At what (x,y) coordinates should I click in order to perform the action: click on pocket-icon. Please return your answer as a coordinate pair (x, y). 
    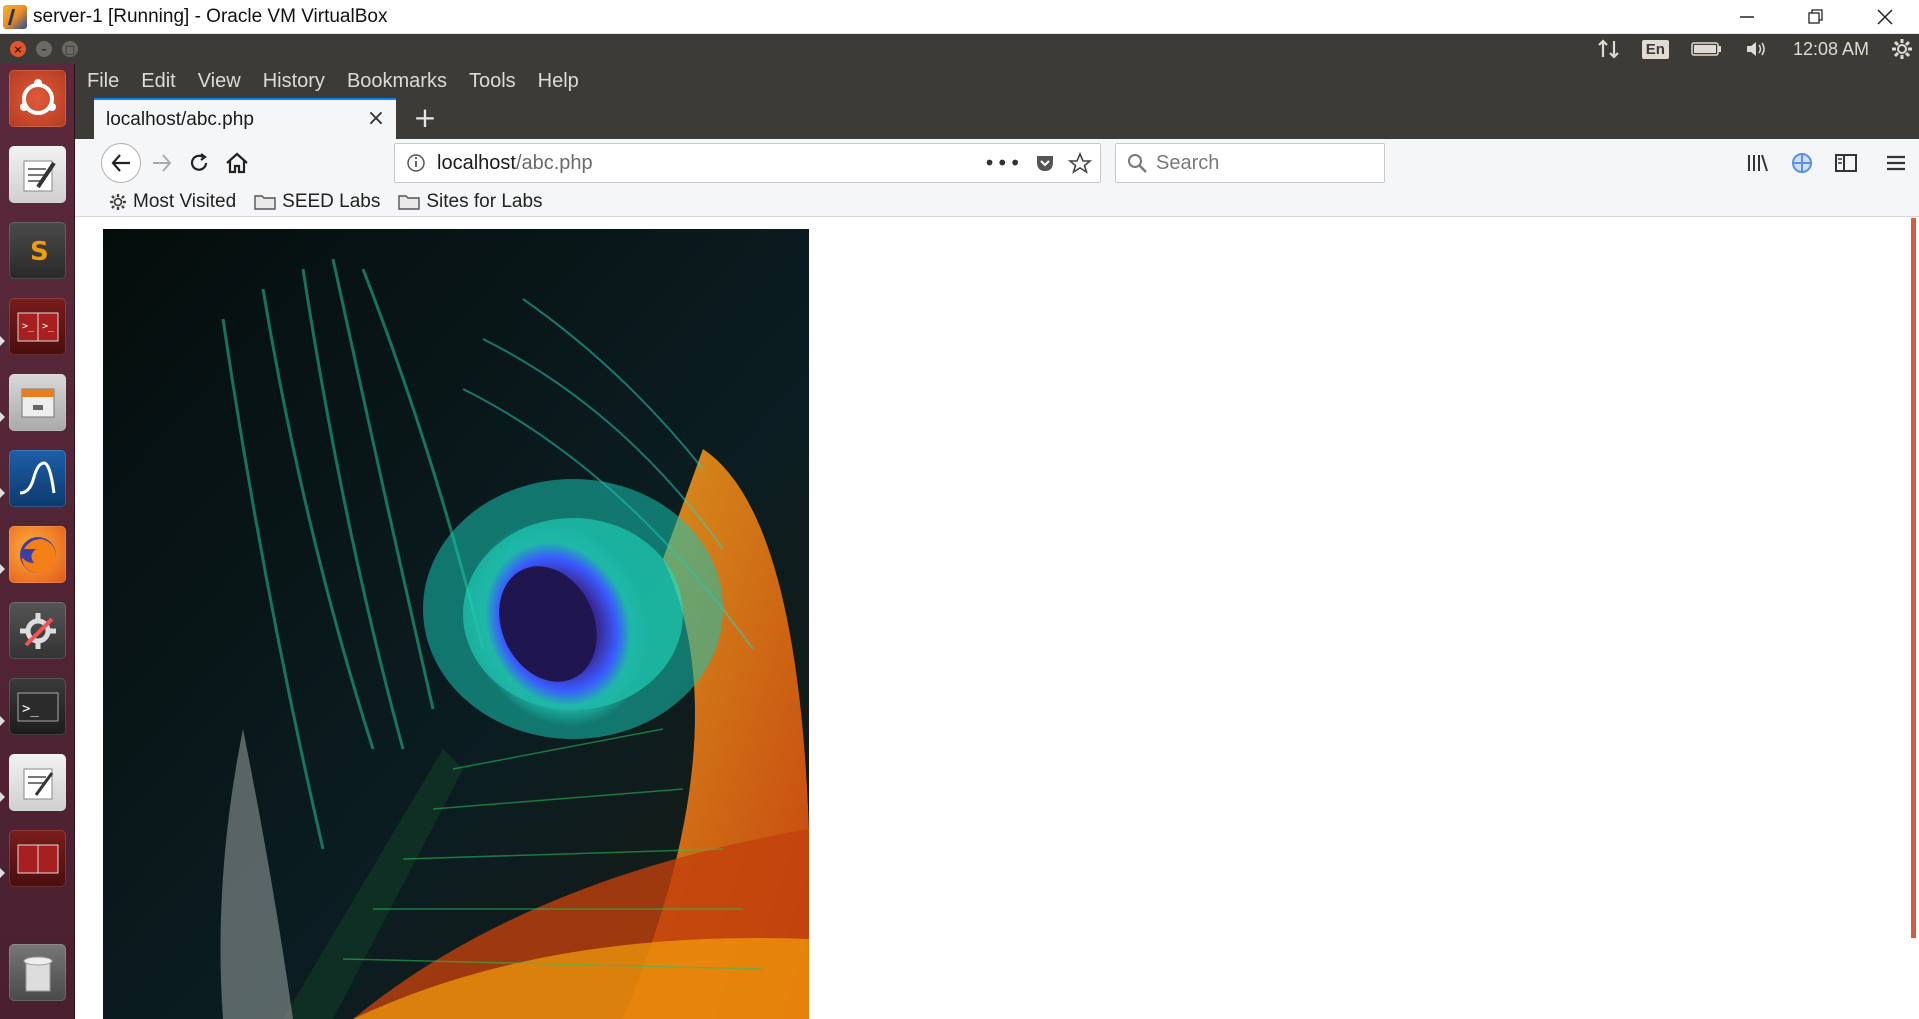
    Looking at the image, I should click on (1045, 163).